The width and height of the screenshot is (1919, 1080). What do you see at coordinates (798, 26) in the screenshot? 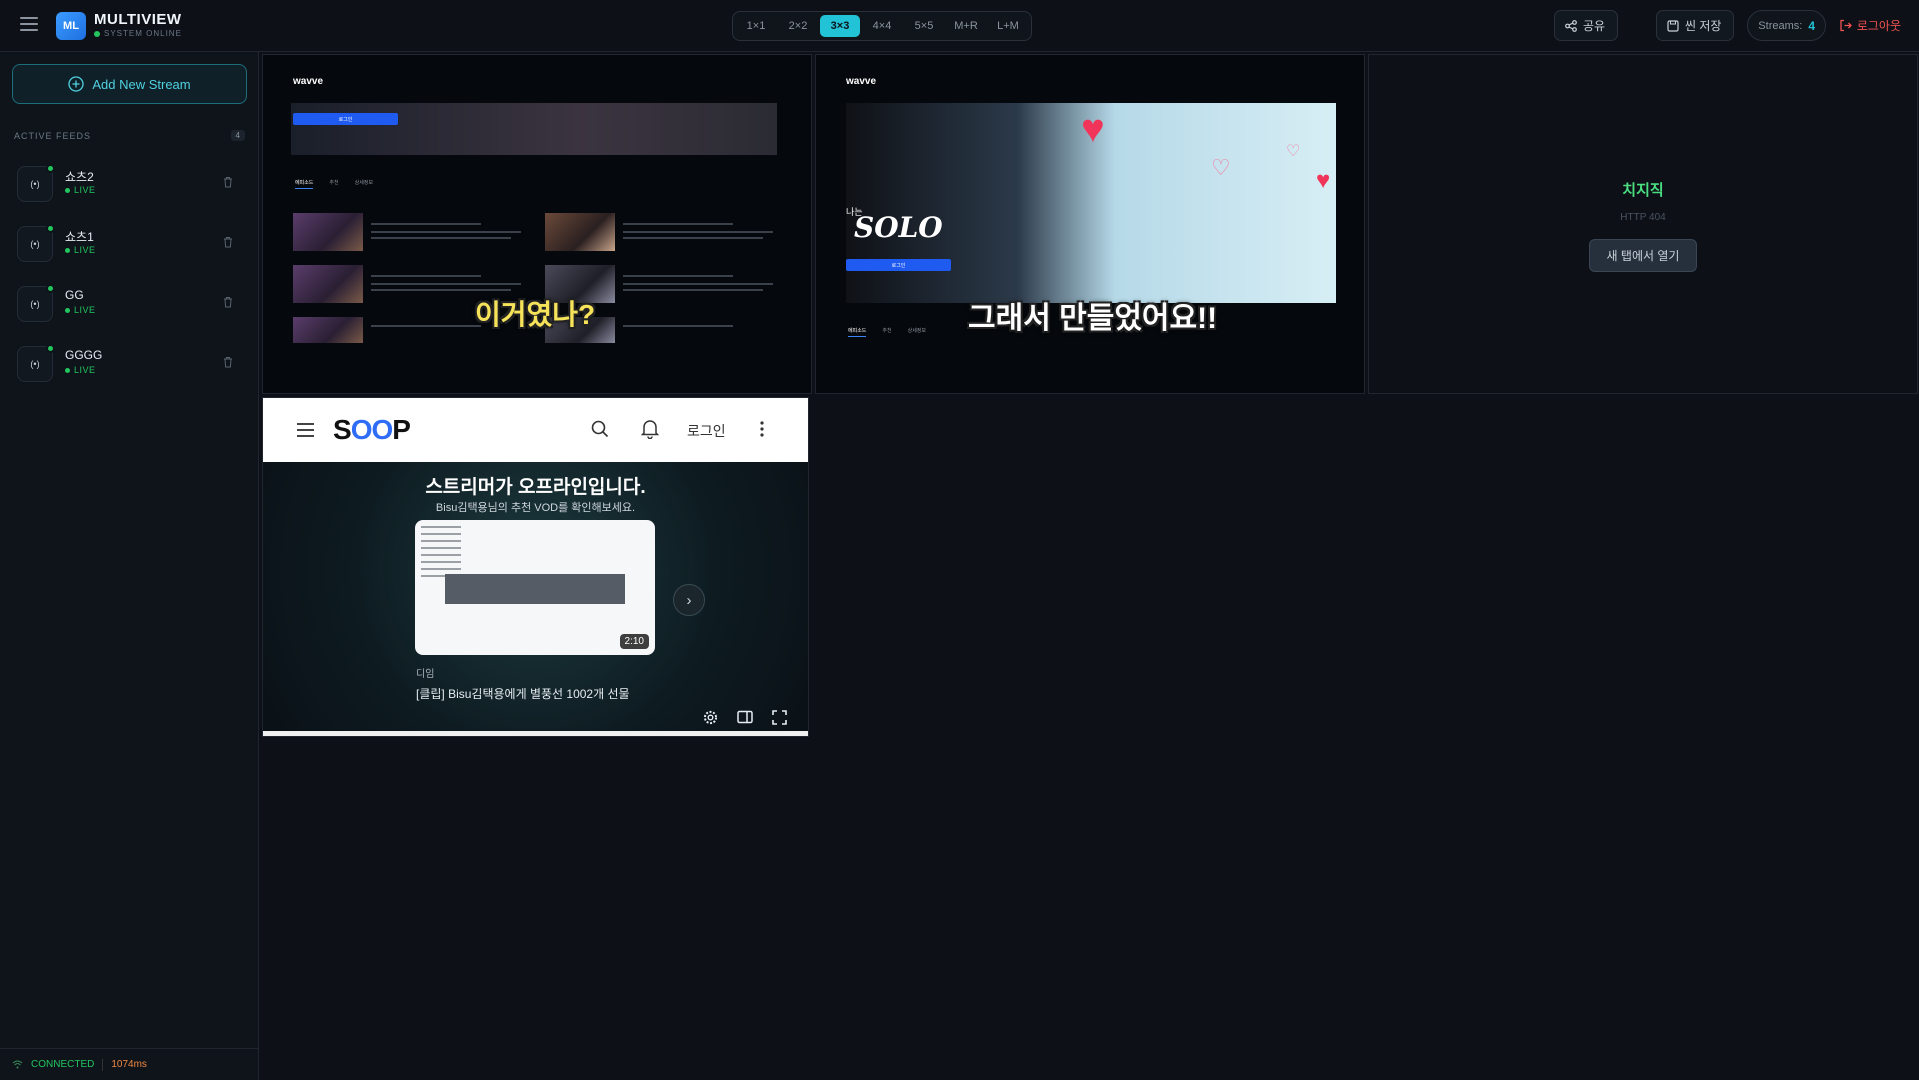
I see `layout-2x2-button: 2×2` at bounding box center [798, 26].